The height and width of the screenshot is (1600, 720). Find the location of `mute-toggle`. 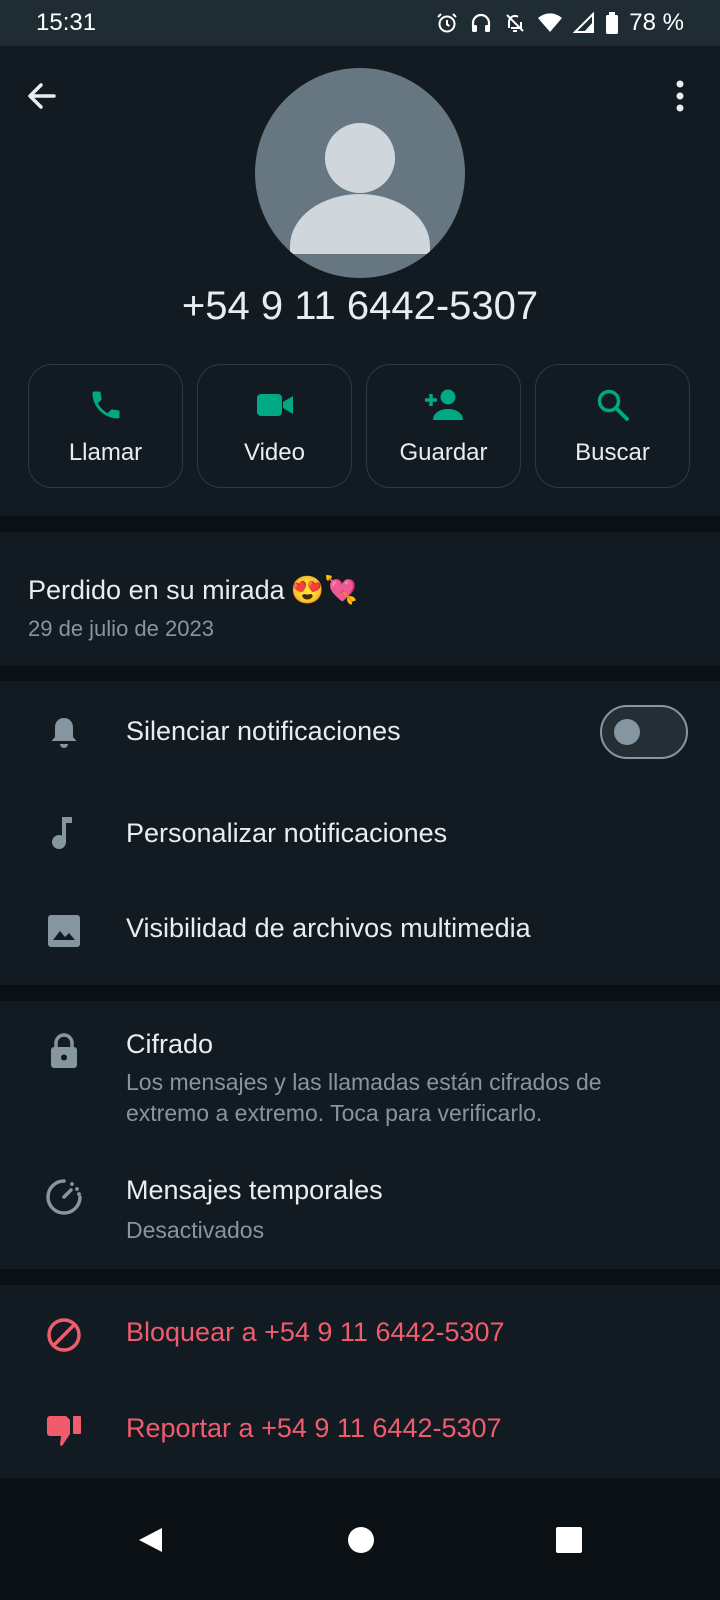

mute-toggle is located at coordinates (644, 732).